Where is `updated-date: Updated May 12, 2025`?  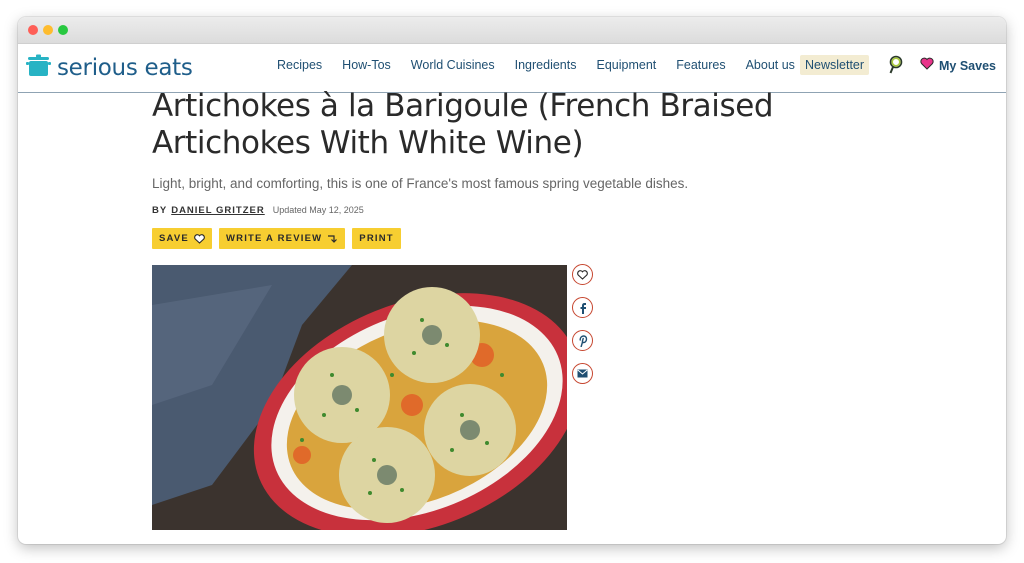
updated-date: Updated May 12, 2025 is located at coordinates (318, 210).